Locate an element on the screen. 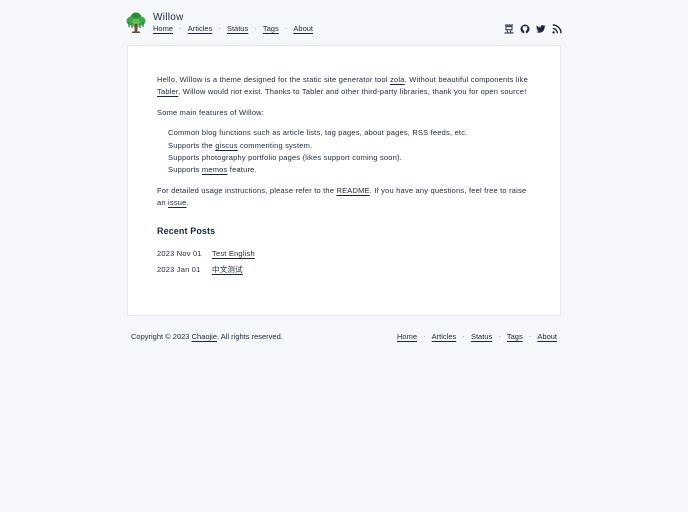 The height and width of the screenshot is (512, 688). list-item: 2023 Nov 01 Test English is located at coordinates (345, 254).